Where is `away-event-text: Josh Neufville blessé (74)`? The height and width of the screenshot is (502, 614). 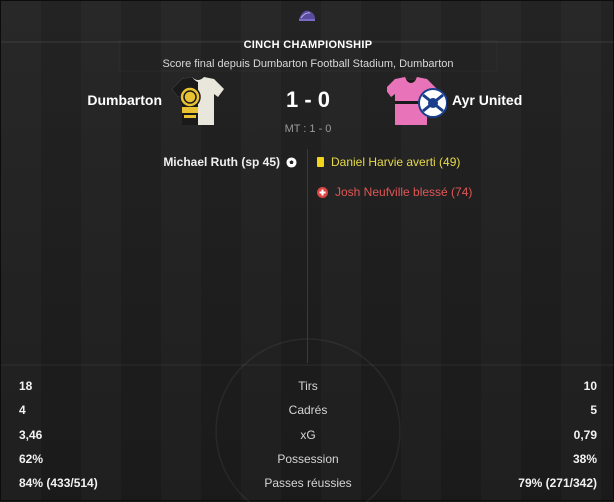 away-event-text: Josh Neufville blessé (74) is located at coordinates (404, 192).